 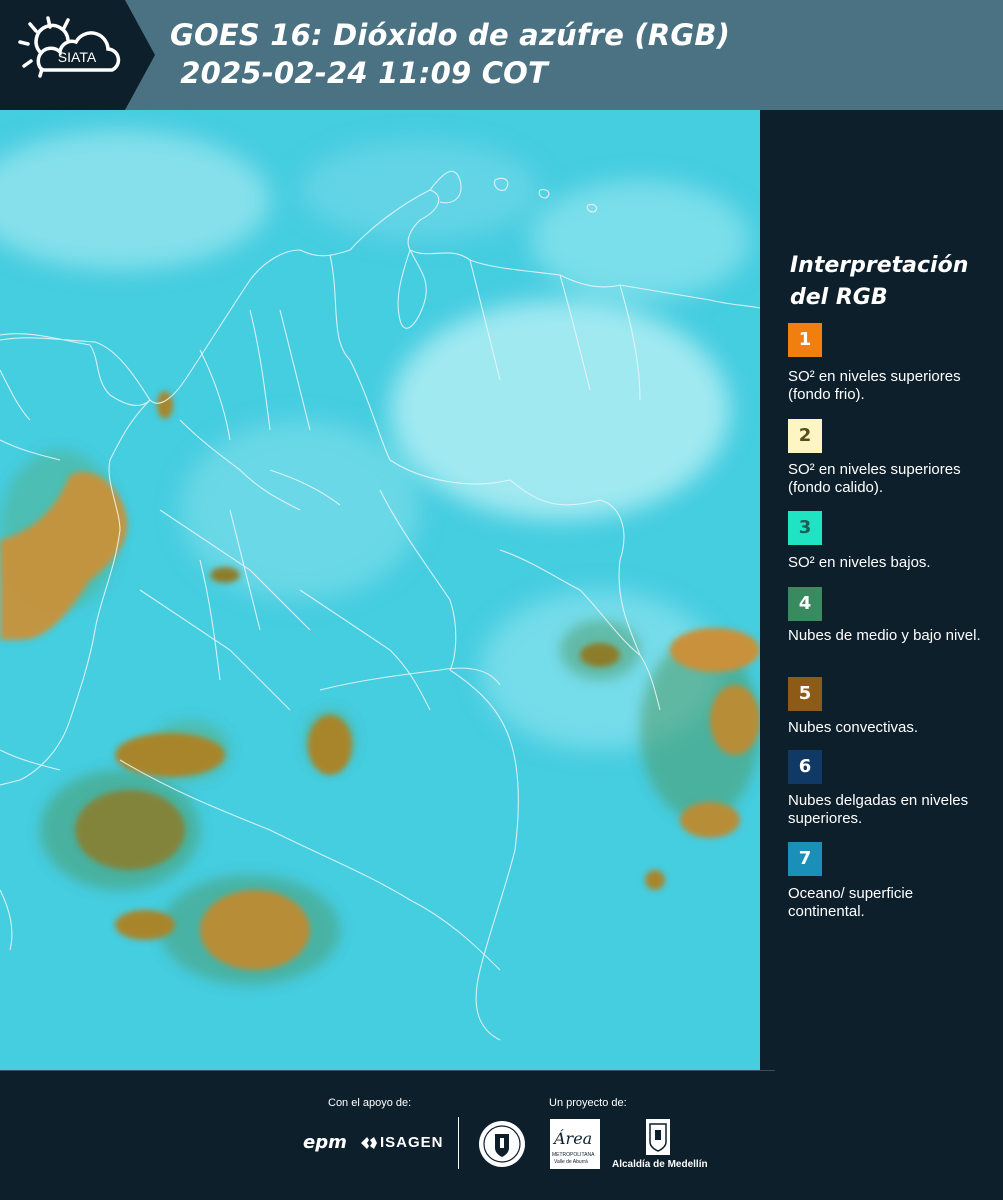 I want to click on legend-swatch-5: 5, so click(x=805, y=694).